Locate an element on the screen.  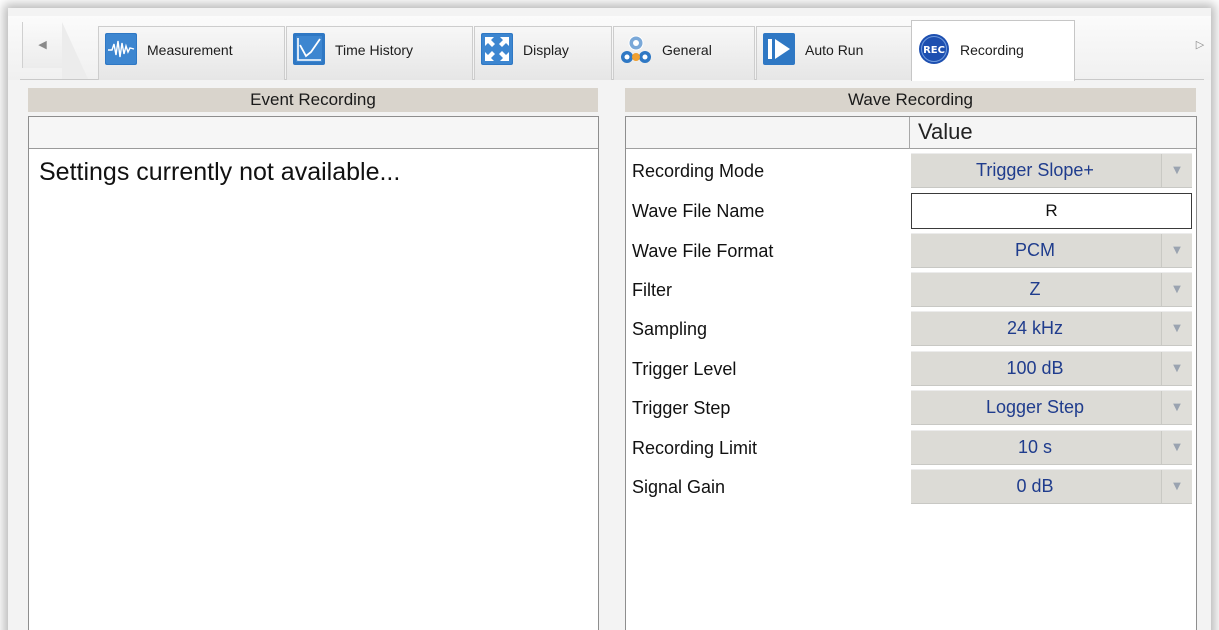
line-chart-icon is located at coordinates (309, 48).